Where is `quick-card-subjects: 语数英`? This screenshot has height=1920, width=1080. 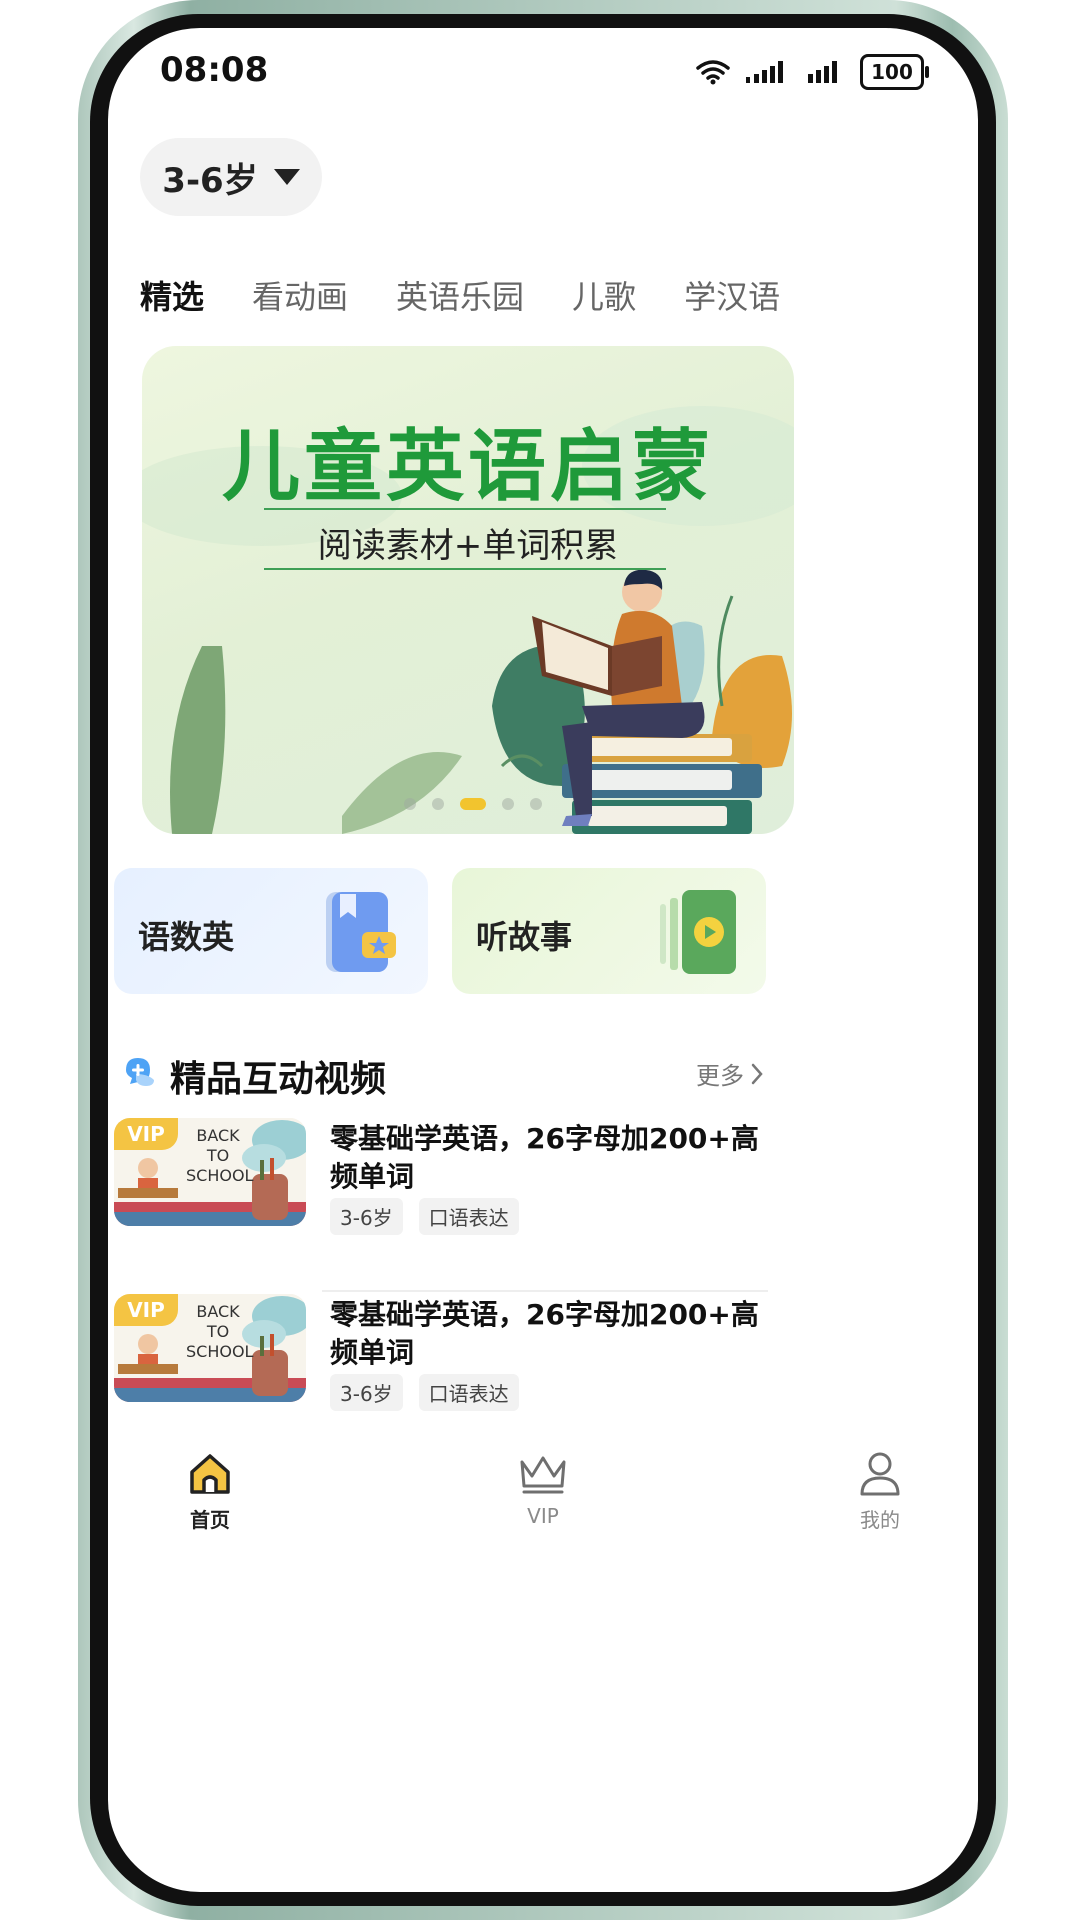
quick-card-subjects: 语数英 is located at coordinates (271, 931).